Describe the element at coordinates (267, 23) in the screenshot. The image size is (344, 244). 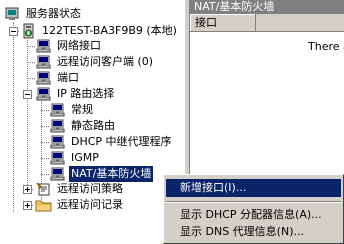
I see `list-column-header-row: 接口` at that location.